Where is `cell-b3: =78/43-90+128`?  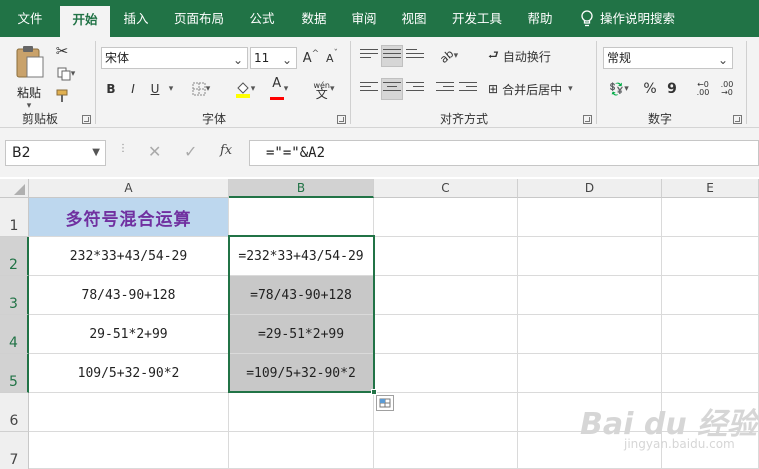 cell-b3: =78/43-90+128 is located at coordinates (301, 295).